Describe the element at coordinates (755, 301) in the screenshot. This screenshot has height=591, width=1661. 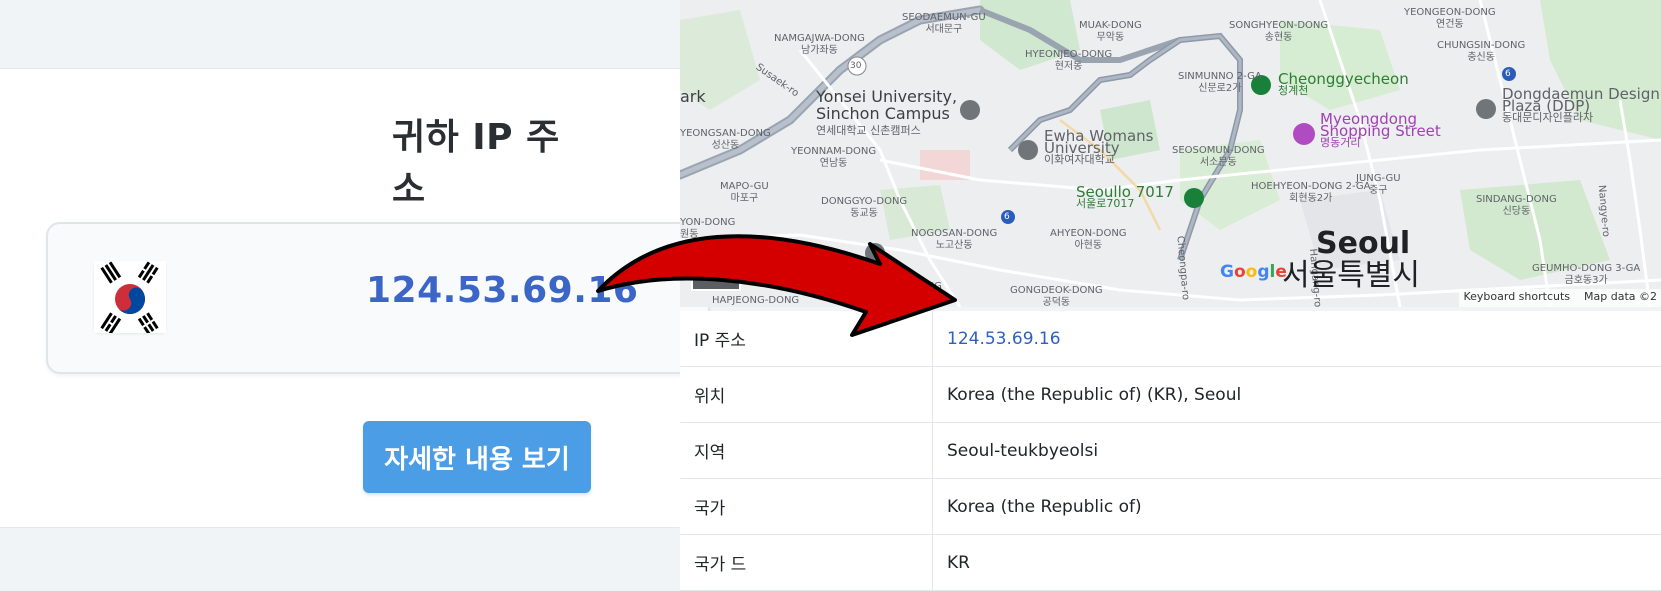
I see `map-label-hapjeong: HAPJEONG-DONG` at that location.